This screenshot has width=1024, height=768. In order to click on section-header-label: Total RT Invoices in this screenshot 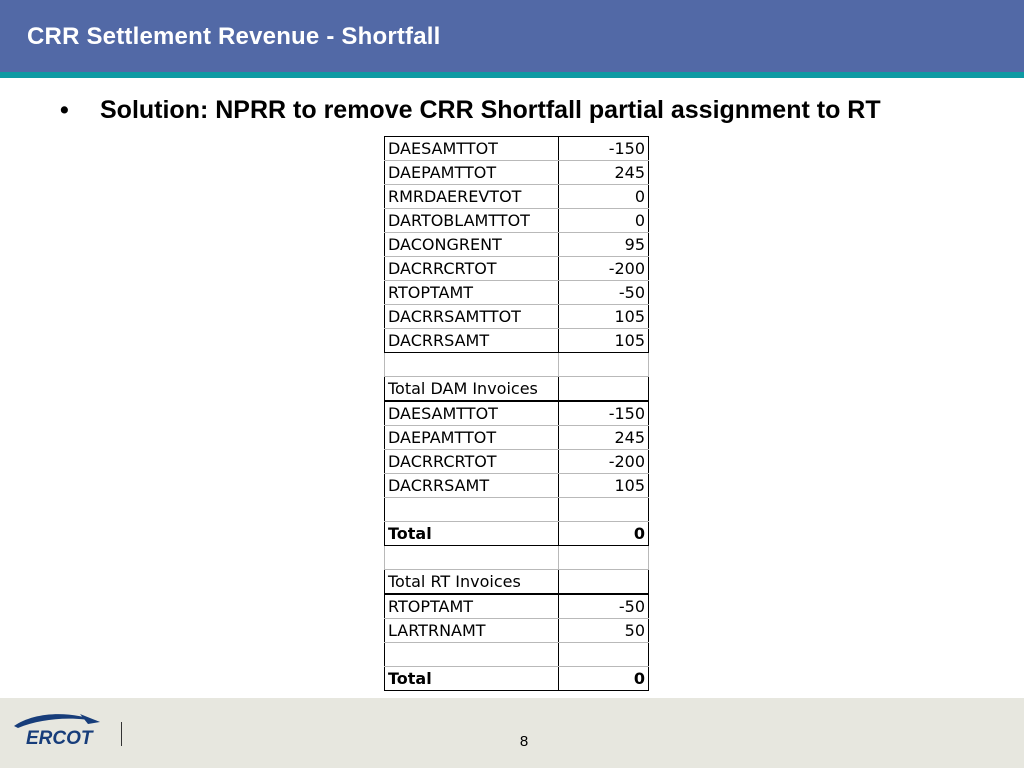, I will do `click(471, 582)`.